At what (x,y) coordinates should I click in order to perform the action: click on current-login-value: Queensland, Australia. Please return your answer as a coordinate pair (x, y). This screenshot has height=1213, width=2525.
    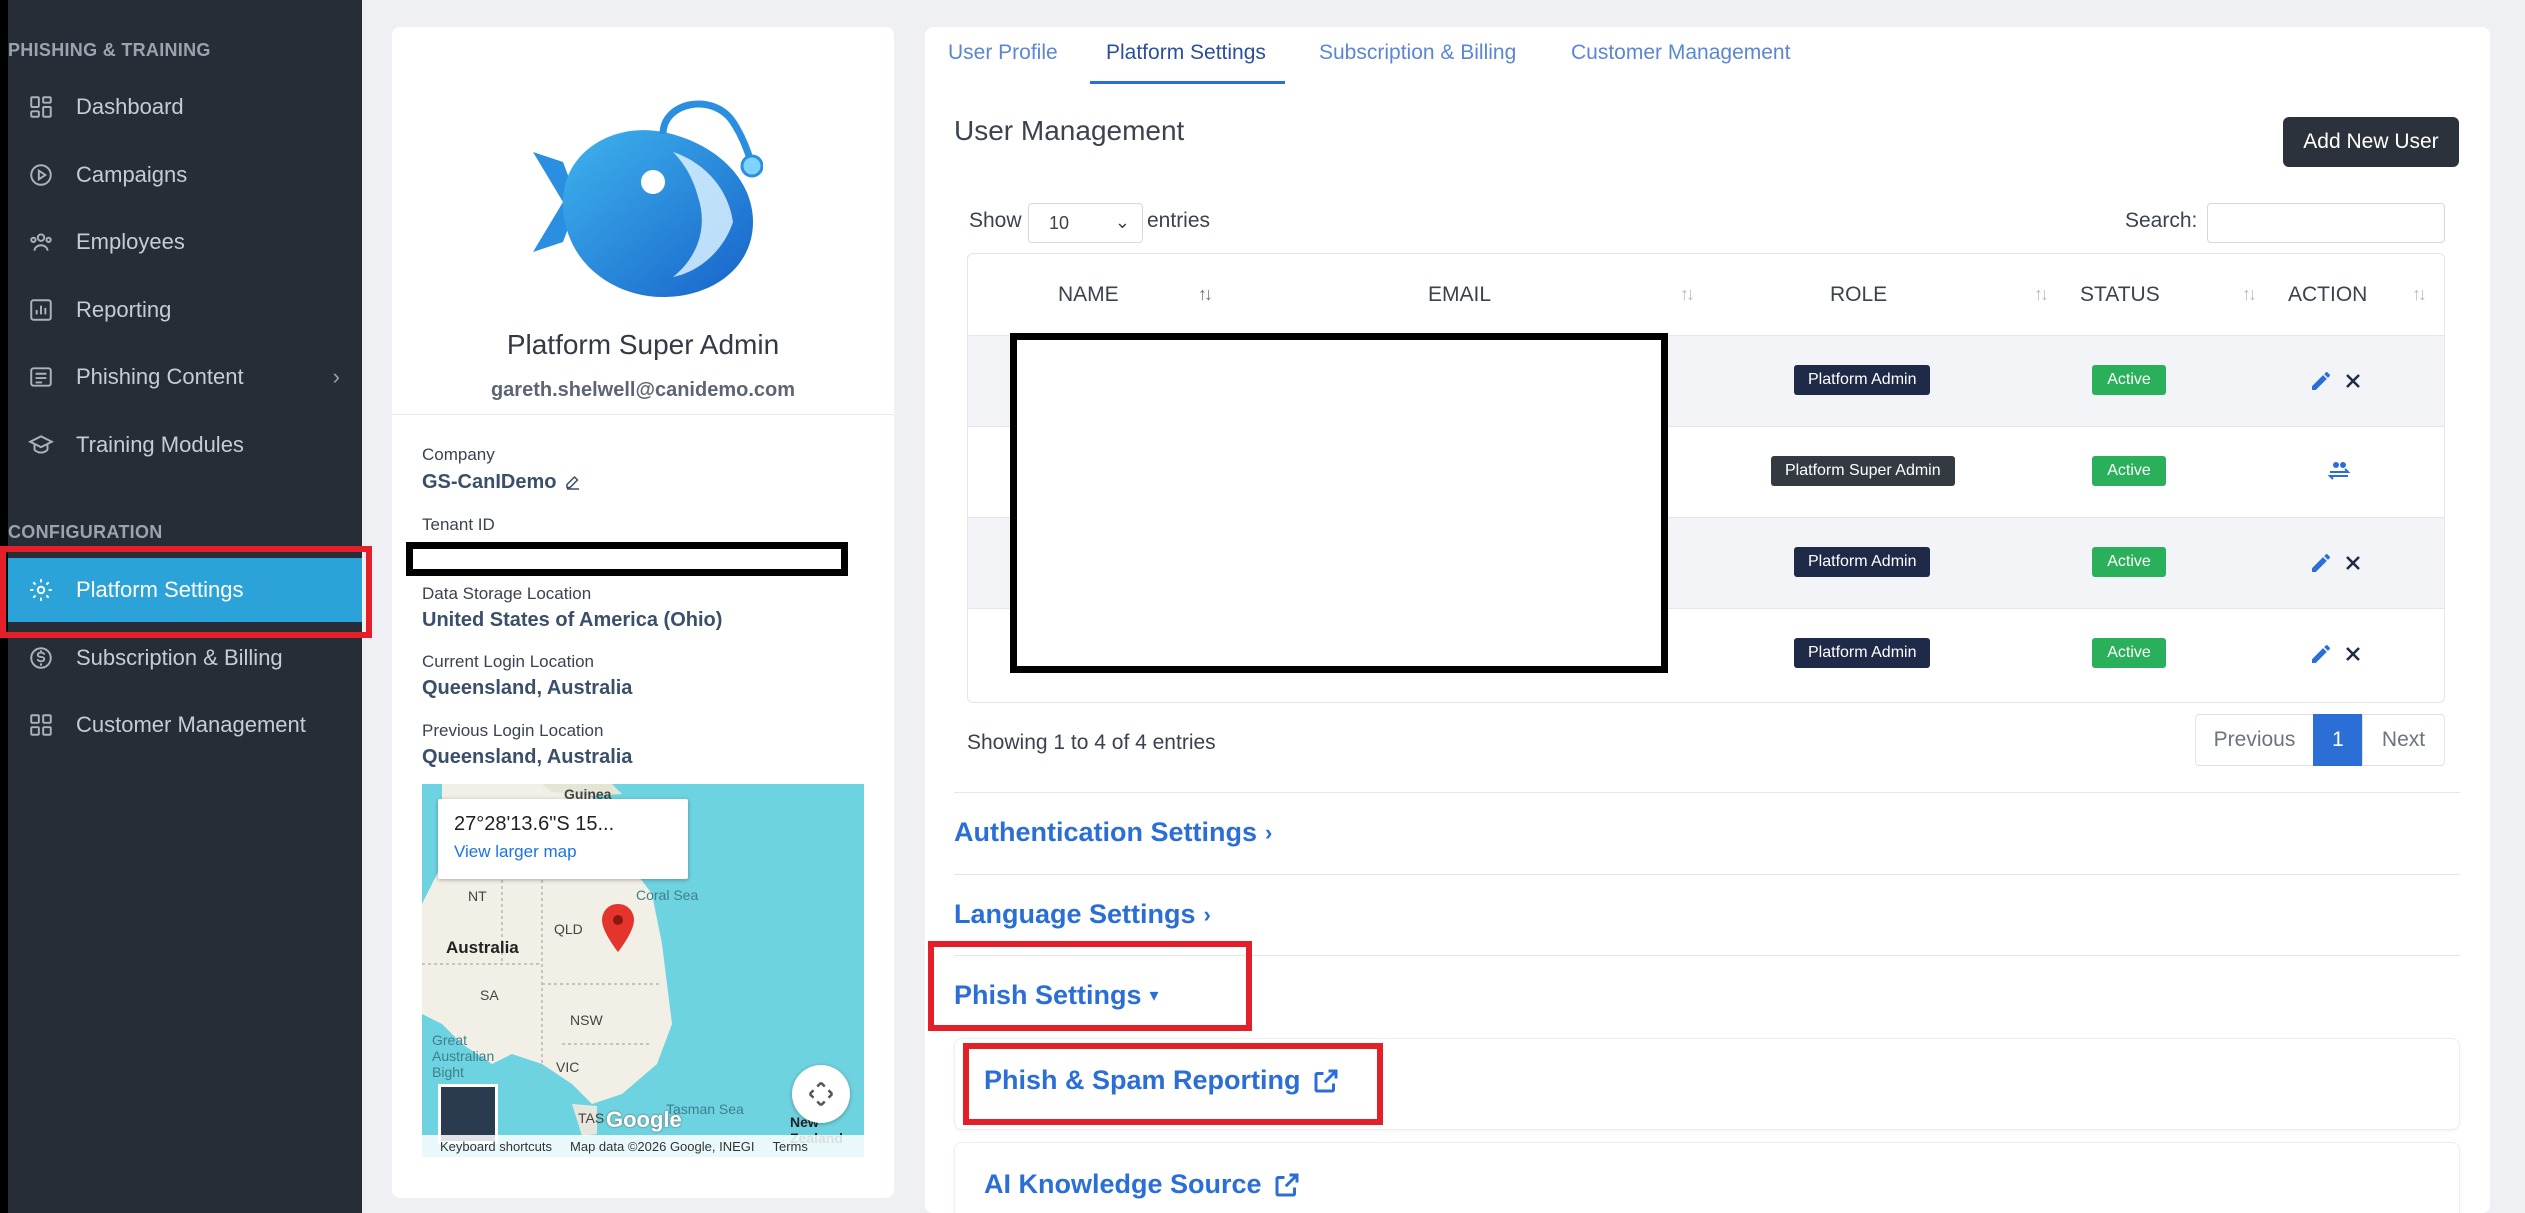
    Looking at the image, I should click on (527, 688).